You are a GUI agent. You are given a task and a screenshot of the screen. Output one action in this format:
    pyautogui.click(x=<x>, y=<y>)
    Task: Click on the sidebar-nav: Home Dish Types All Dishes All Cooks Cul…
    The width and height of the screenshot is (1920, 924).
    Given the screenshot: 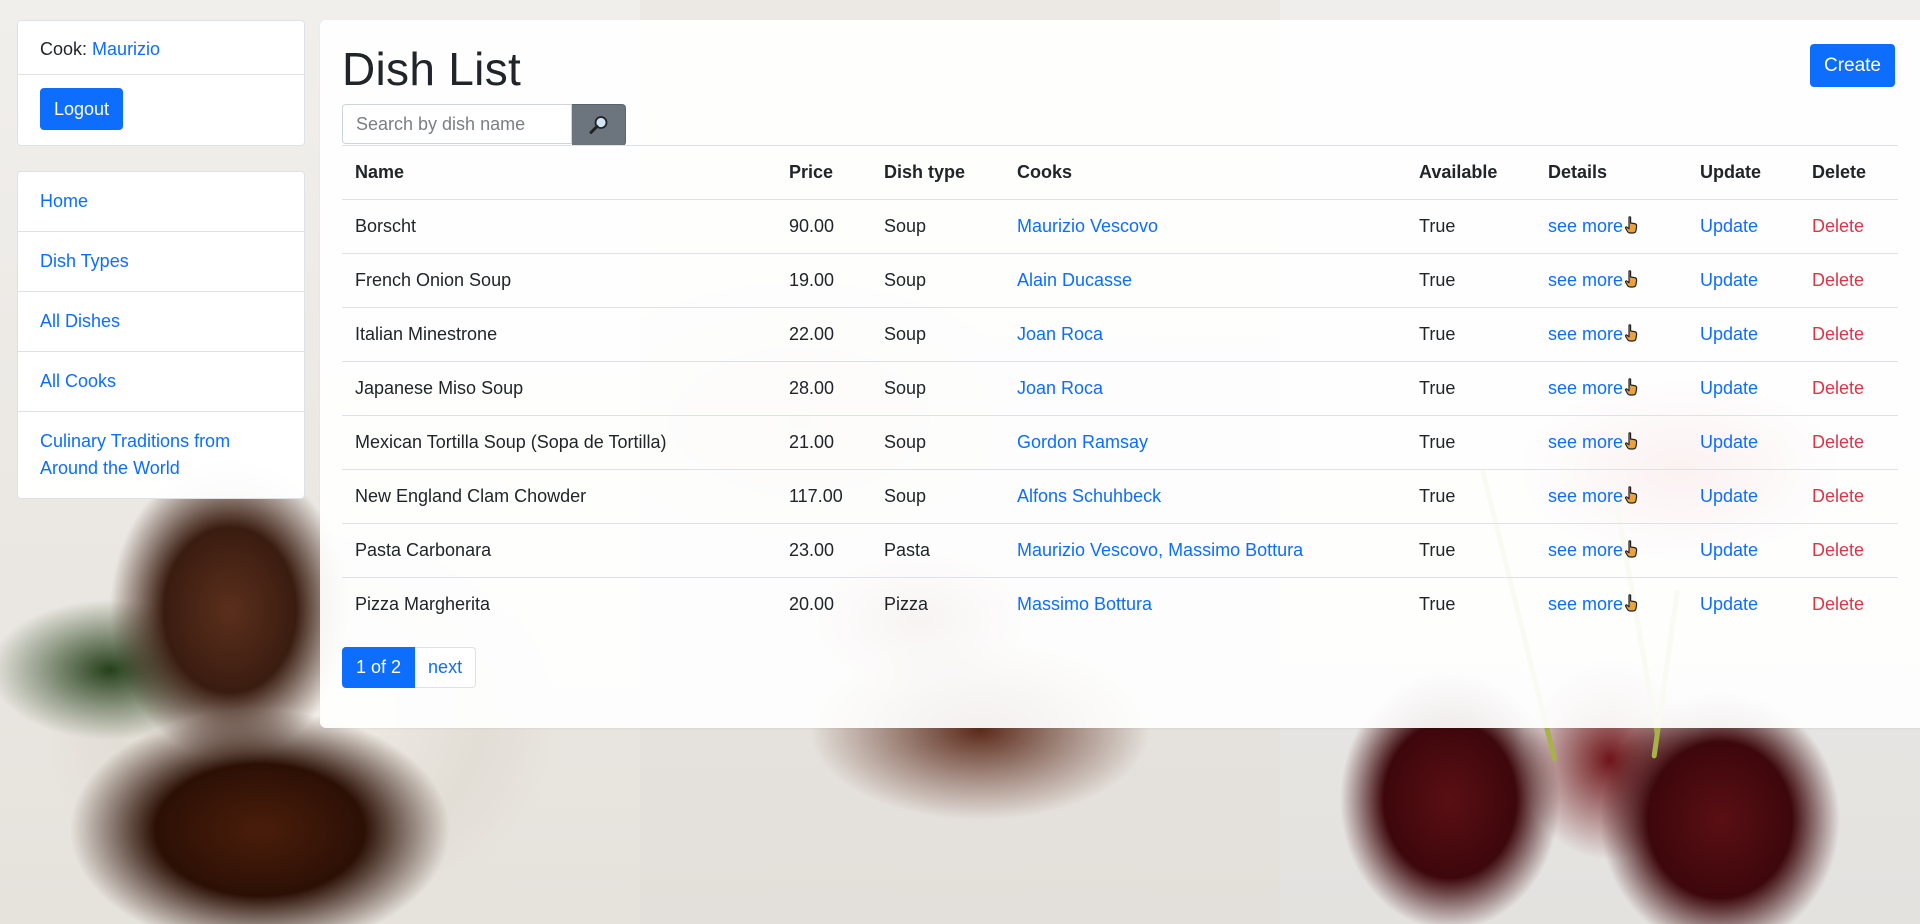 What is the action you would take?
    pyautogui.click(x=161, y=335)
    